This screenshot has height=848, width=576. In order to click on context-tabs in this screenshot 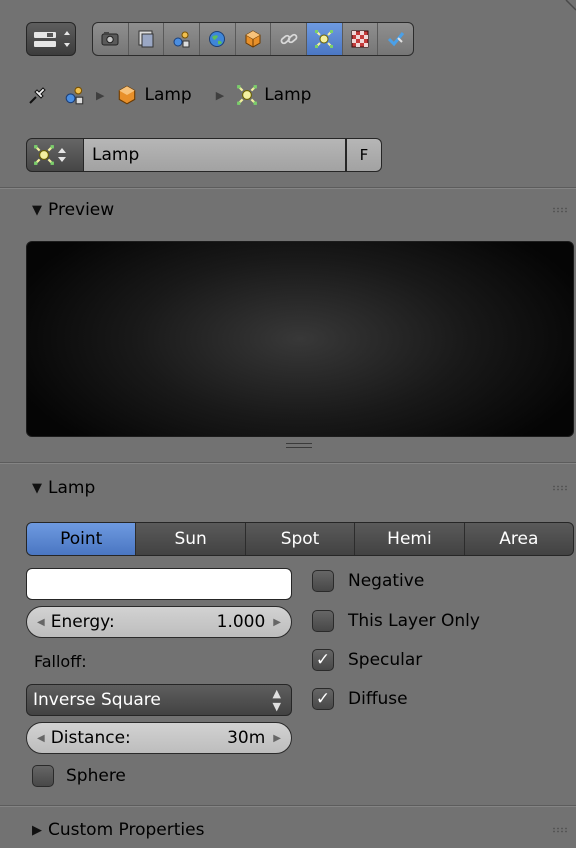, I will do `click(253, 39)`.